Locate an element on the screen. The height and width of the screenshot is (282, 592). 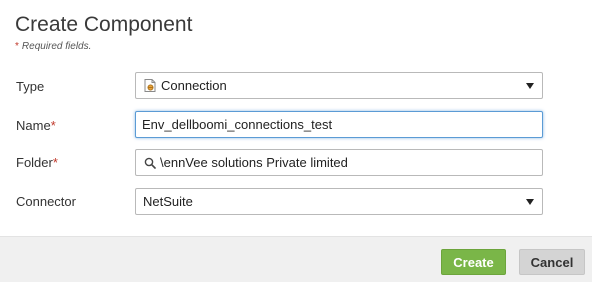
name-field is located at coordinates (339, 124).